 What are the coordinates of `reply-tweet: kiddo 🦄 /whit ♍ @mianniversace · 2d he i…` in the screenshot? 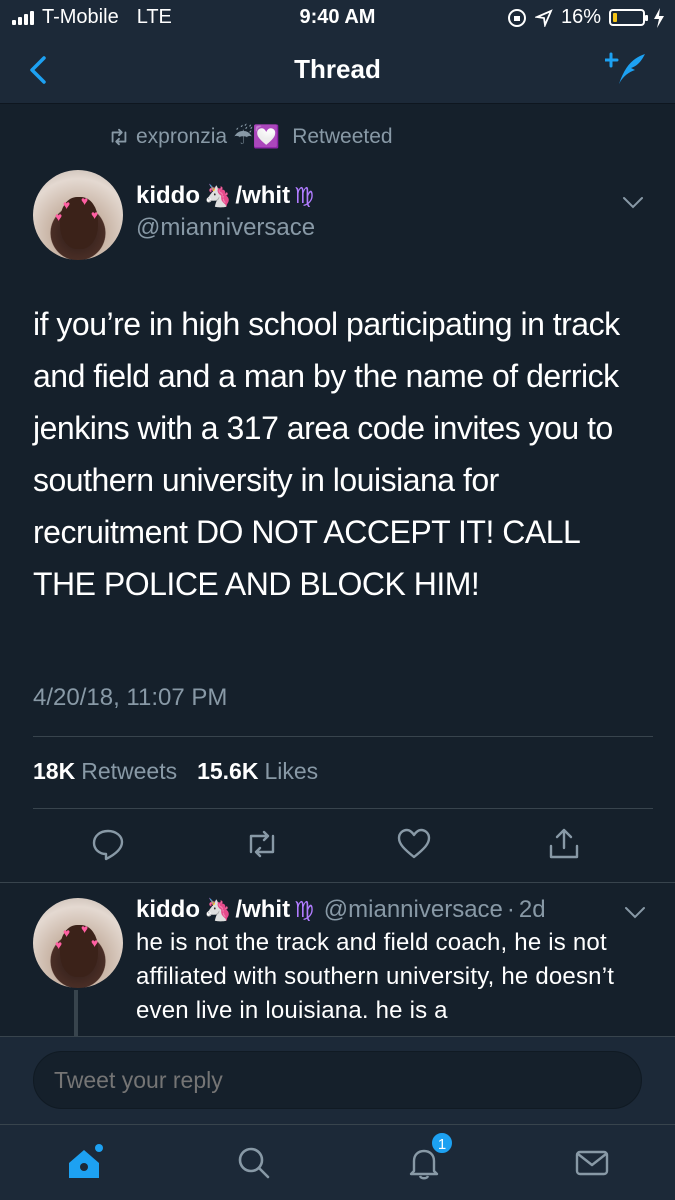 It's located at (391, 962).